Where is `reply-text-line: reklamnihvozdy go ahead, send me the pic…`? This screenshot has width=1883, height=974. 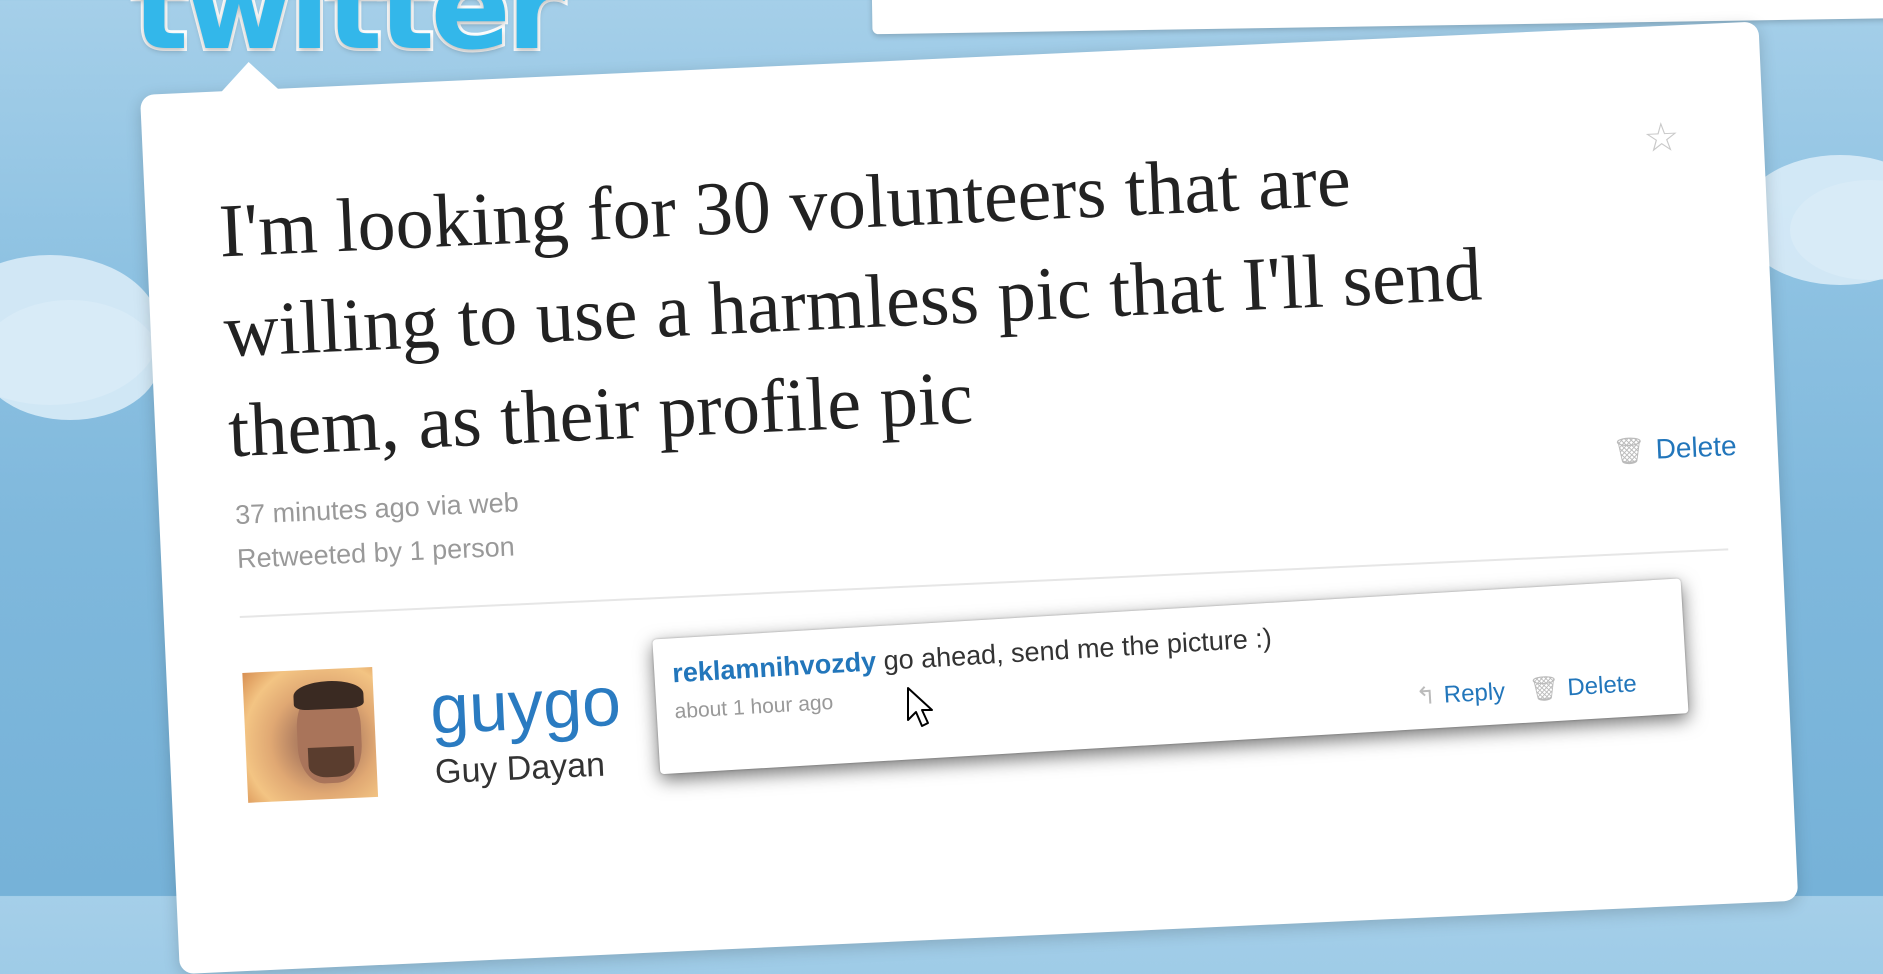 reply-text-line: reklamnihvozdy go ahead, send me the pic… is located at coordinates (971, 656).